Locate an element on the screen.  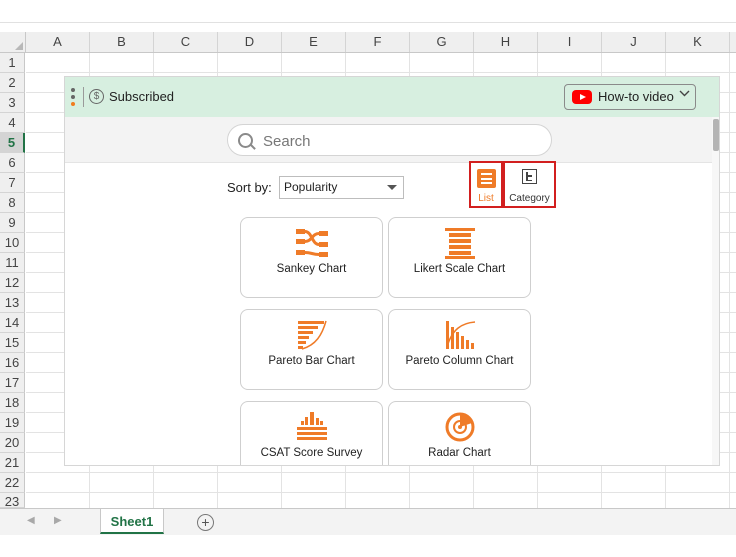
column-header-k: K is located at coordinates (698, 42).